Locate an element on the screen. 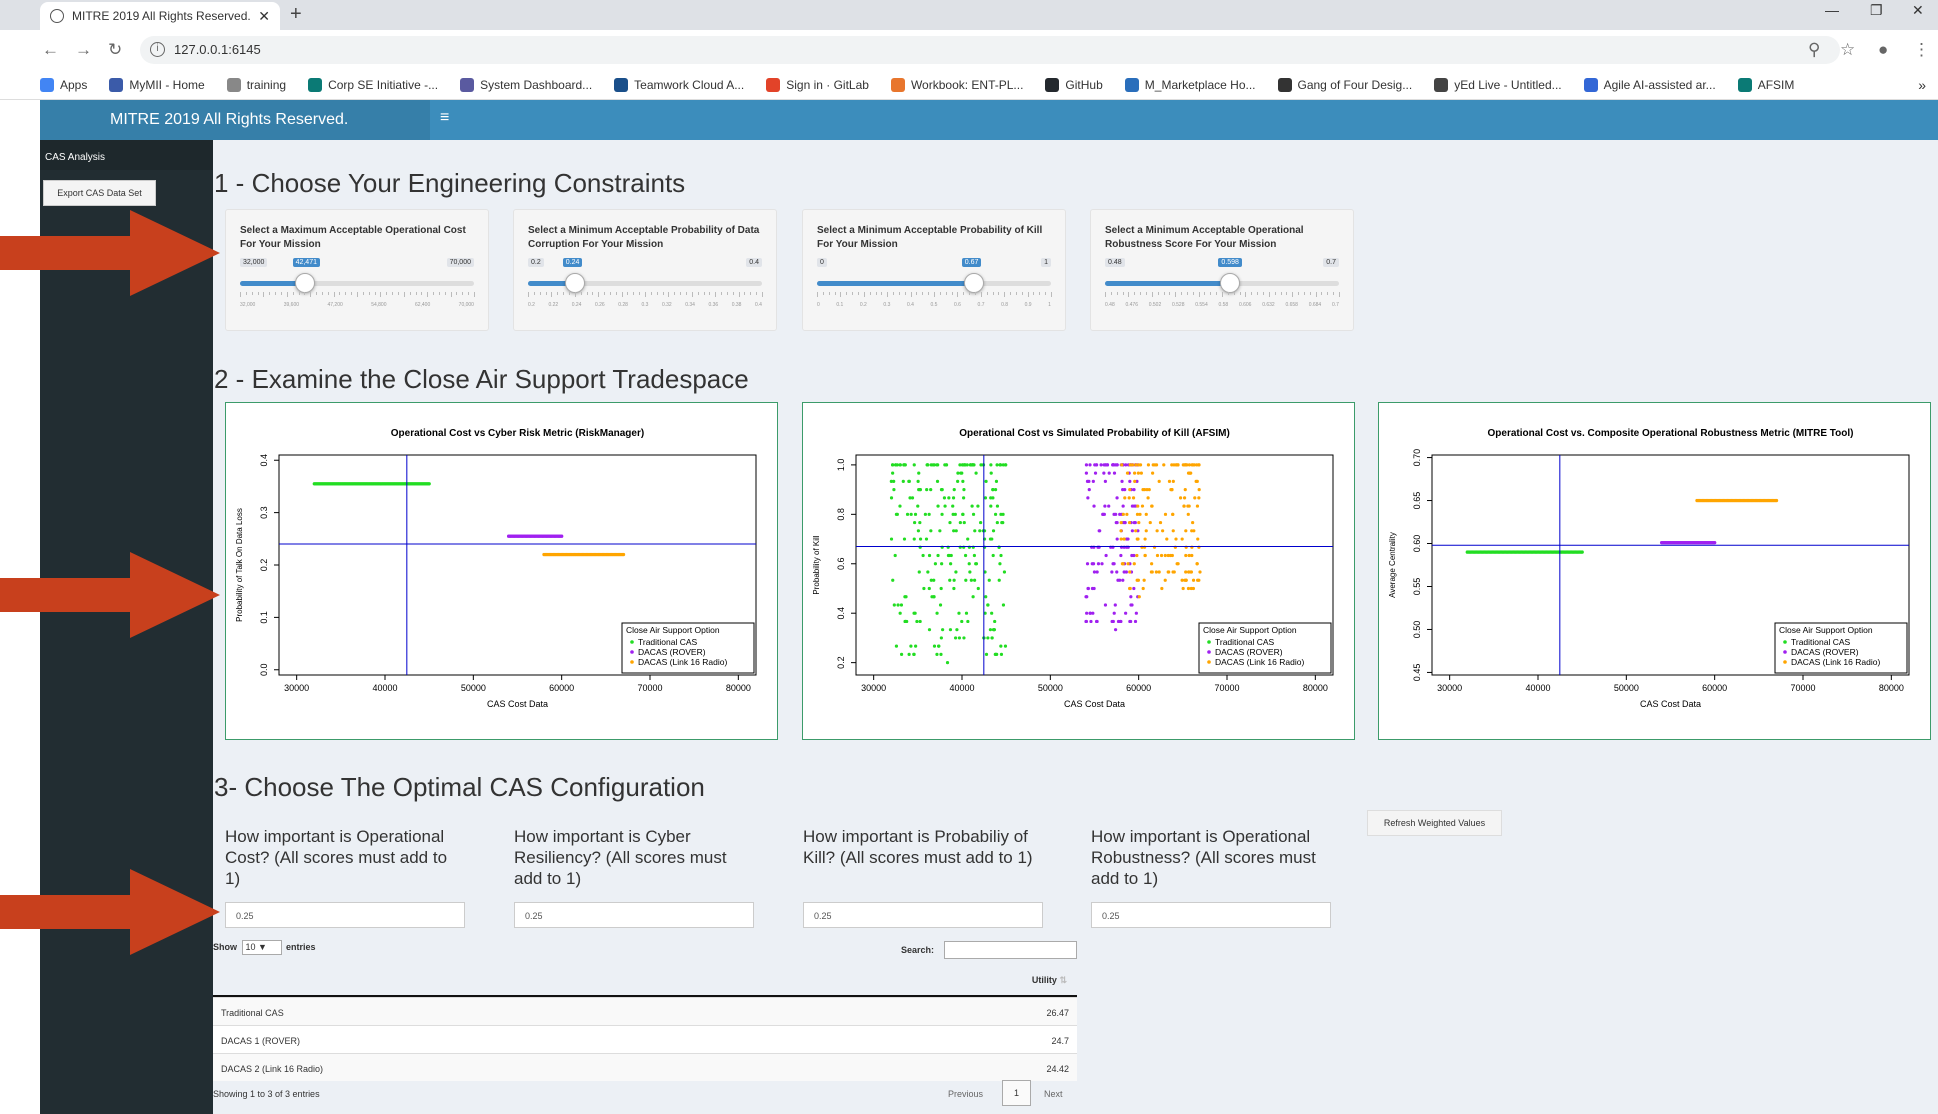  forward-icon: → is located at coordinates (83, 50).